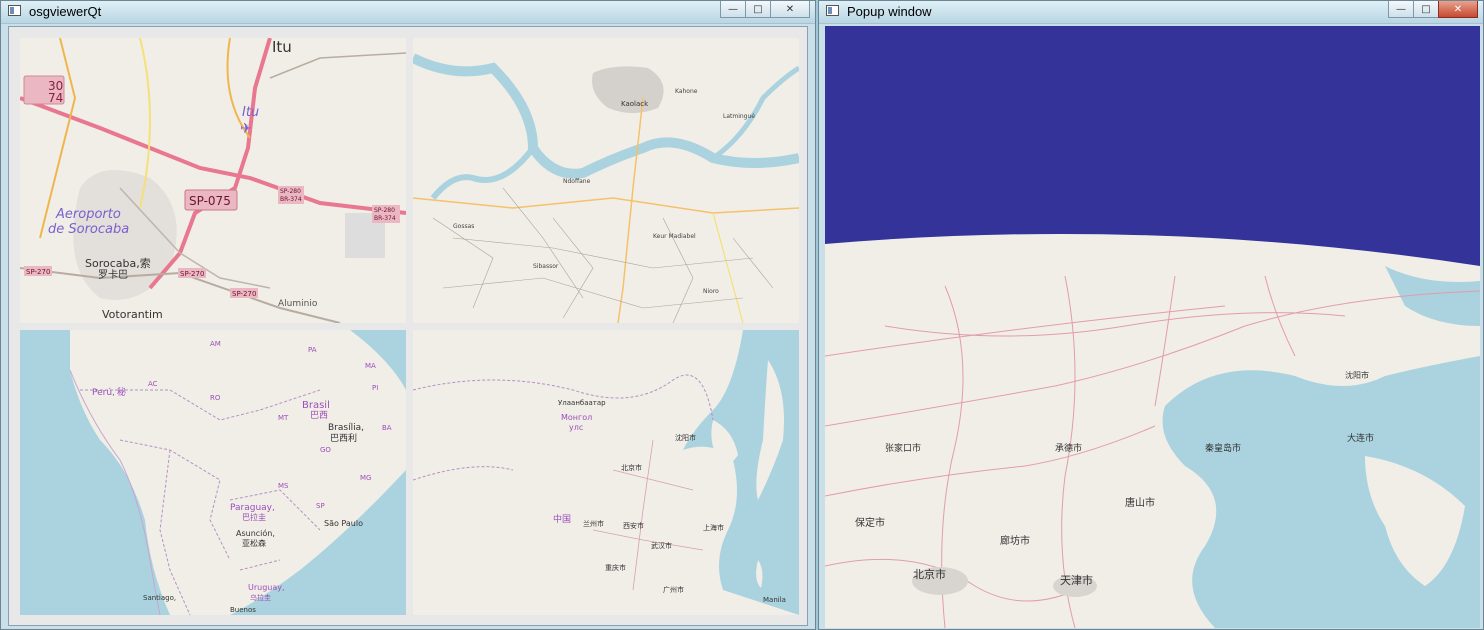 This screenshot has height=630, width=1484. I want to click on popup-window-title: Popup window, so click(889, 11).